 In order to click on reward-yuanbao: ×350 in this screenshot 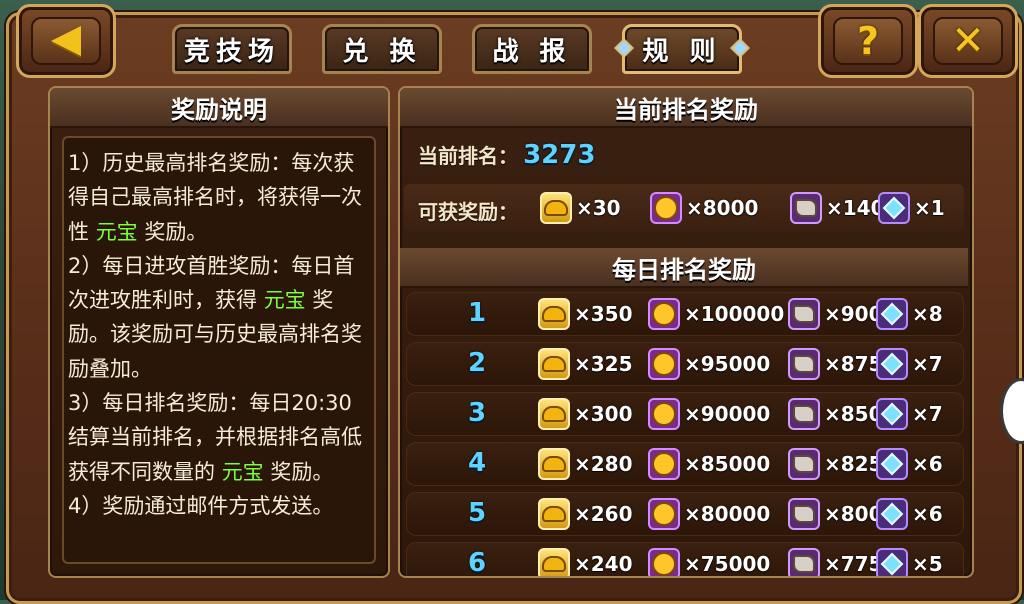, I will do `click(585, 314)`.